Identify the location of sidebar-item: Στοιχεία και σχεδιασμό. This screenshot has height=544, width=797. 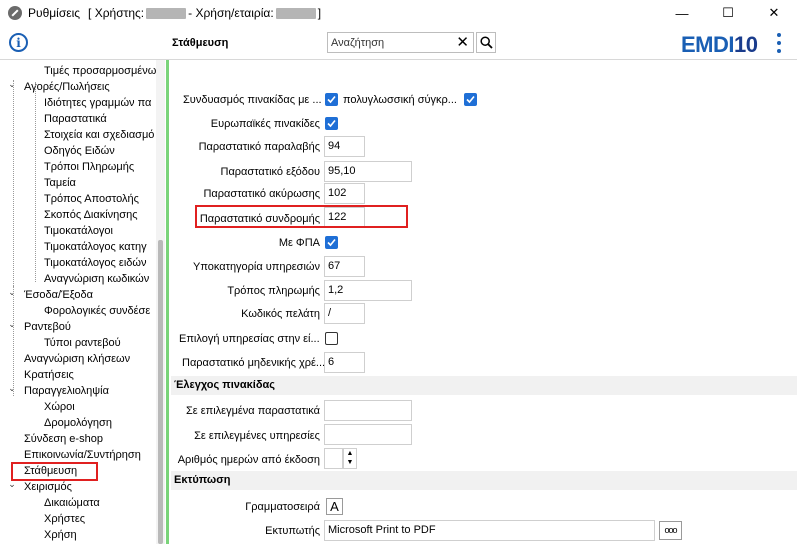
(99, 135).